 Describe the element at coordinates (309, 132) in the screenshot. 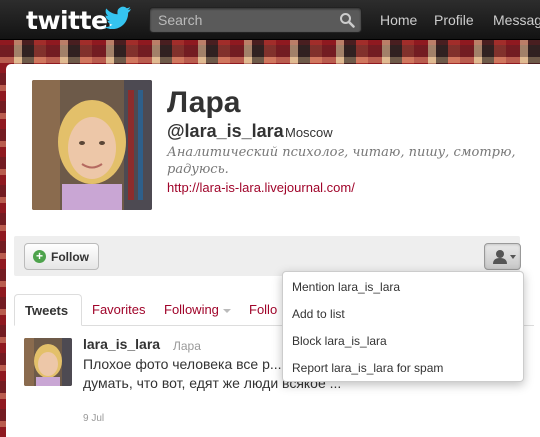

I see `profile-location: Moscow` at that location.